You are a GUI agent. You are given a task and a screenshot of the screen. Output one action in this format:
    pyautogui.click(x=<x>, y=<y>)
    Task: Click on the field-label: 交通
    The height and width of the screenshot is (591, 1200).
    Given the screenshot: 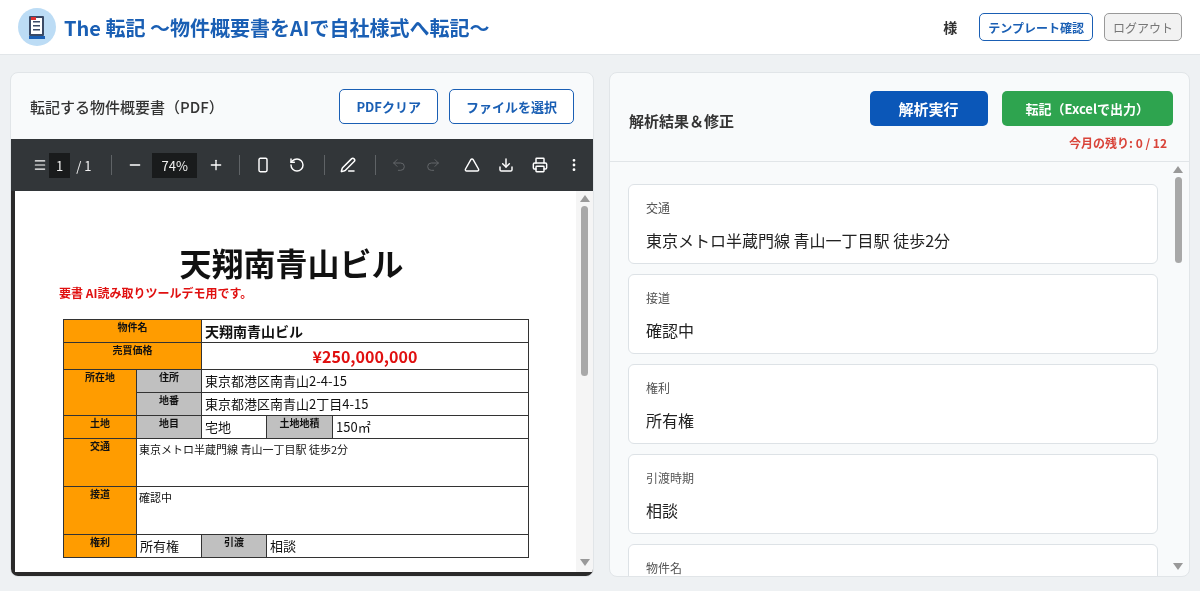 What is the action you would take?
    pyautogui.click(x=658, y=207)
    